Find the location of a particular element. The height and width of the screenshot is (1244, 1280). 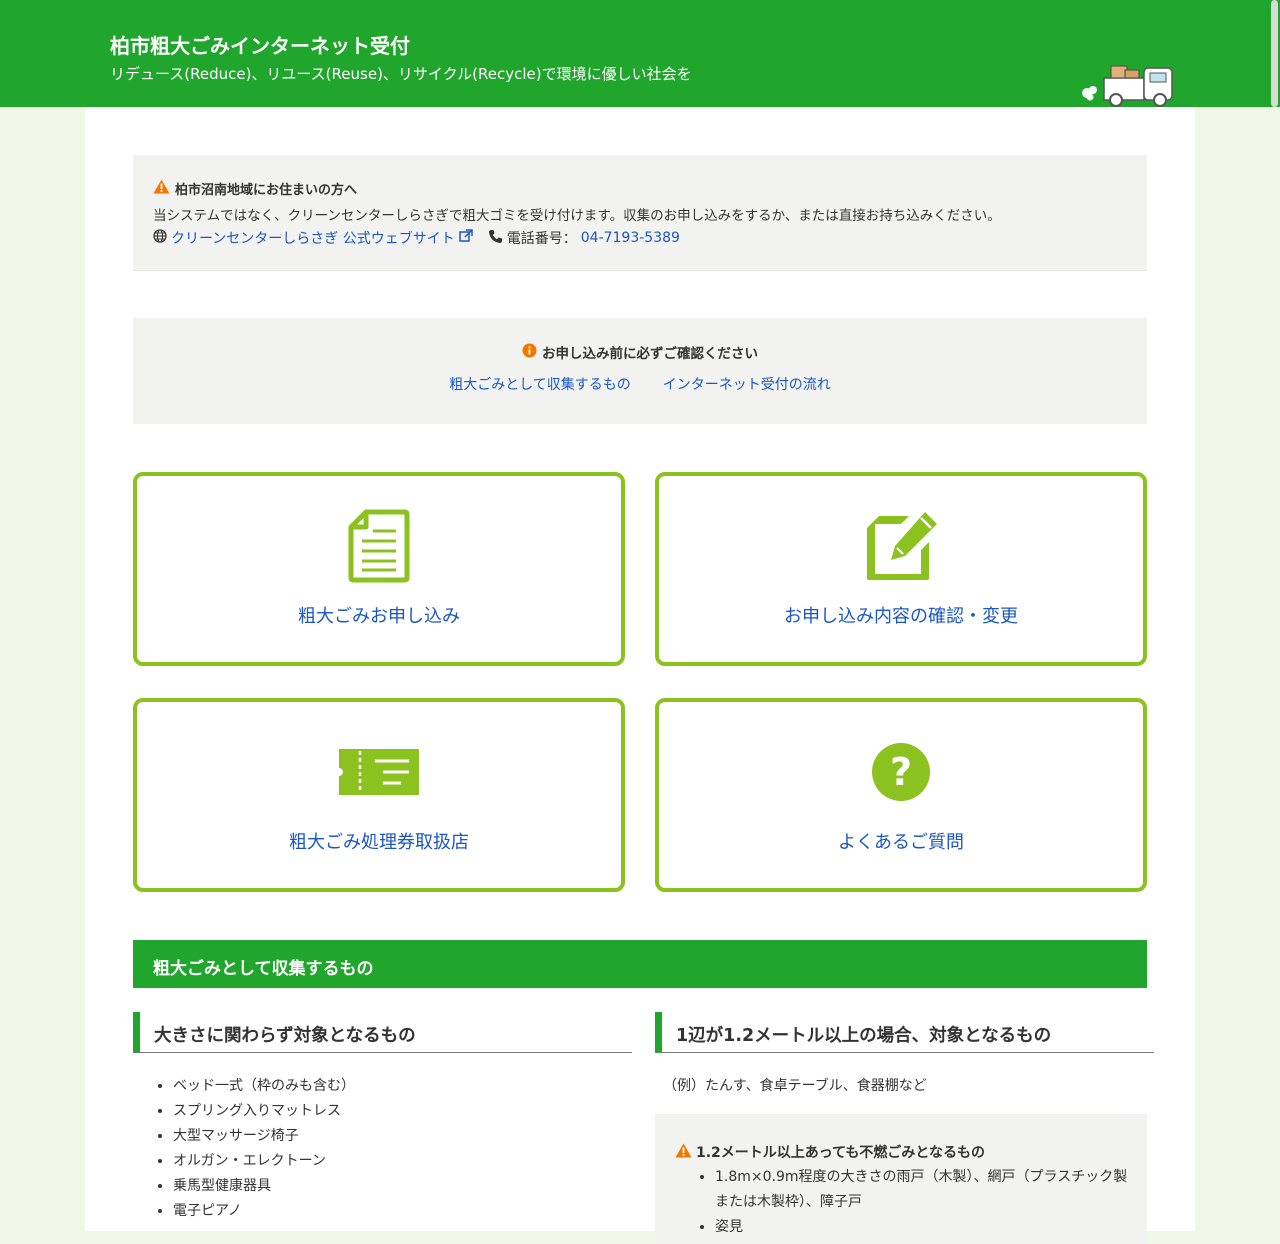

confirm-change-card: お申し込み内容の確認・変更 is located at coordinates (901, 569).